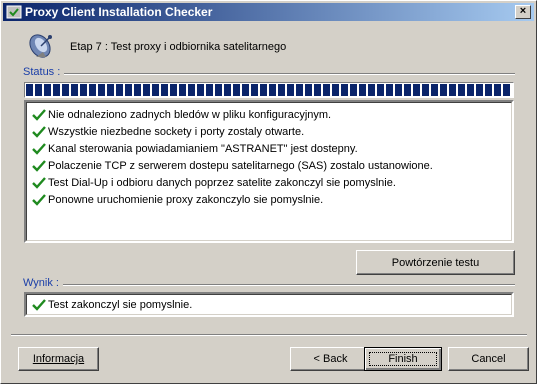 The image size is (537, 384). Describe the element at coordinates (43, 283) in the screenshot. I see `result-label: Wynik :` at that location.